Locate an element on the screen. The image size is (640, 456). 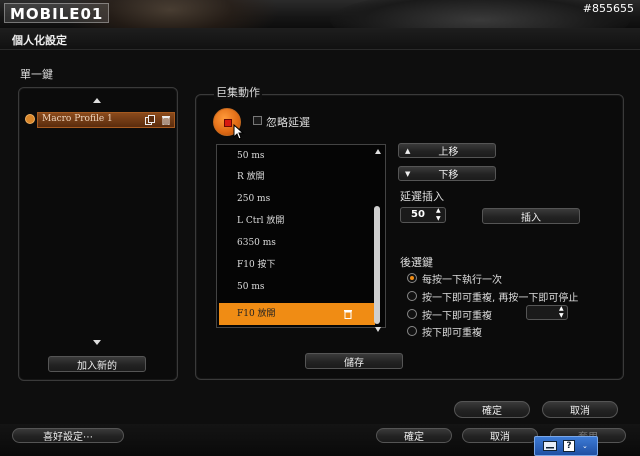
after-key-label: 後選鍵 is located at coordinates (416, 262).